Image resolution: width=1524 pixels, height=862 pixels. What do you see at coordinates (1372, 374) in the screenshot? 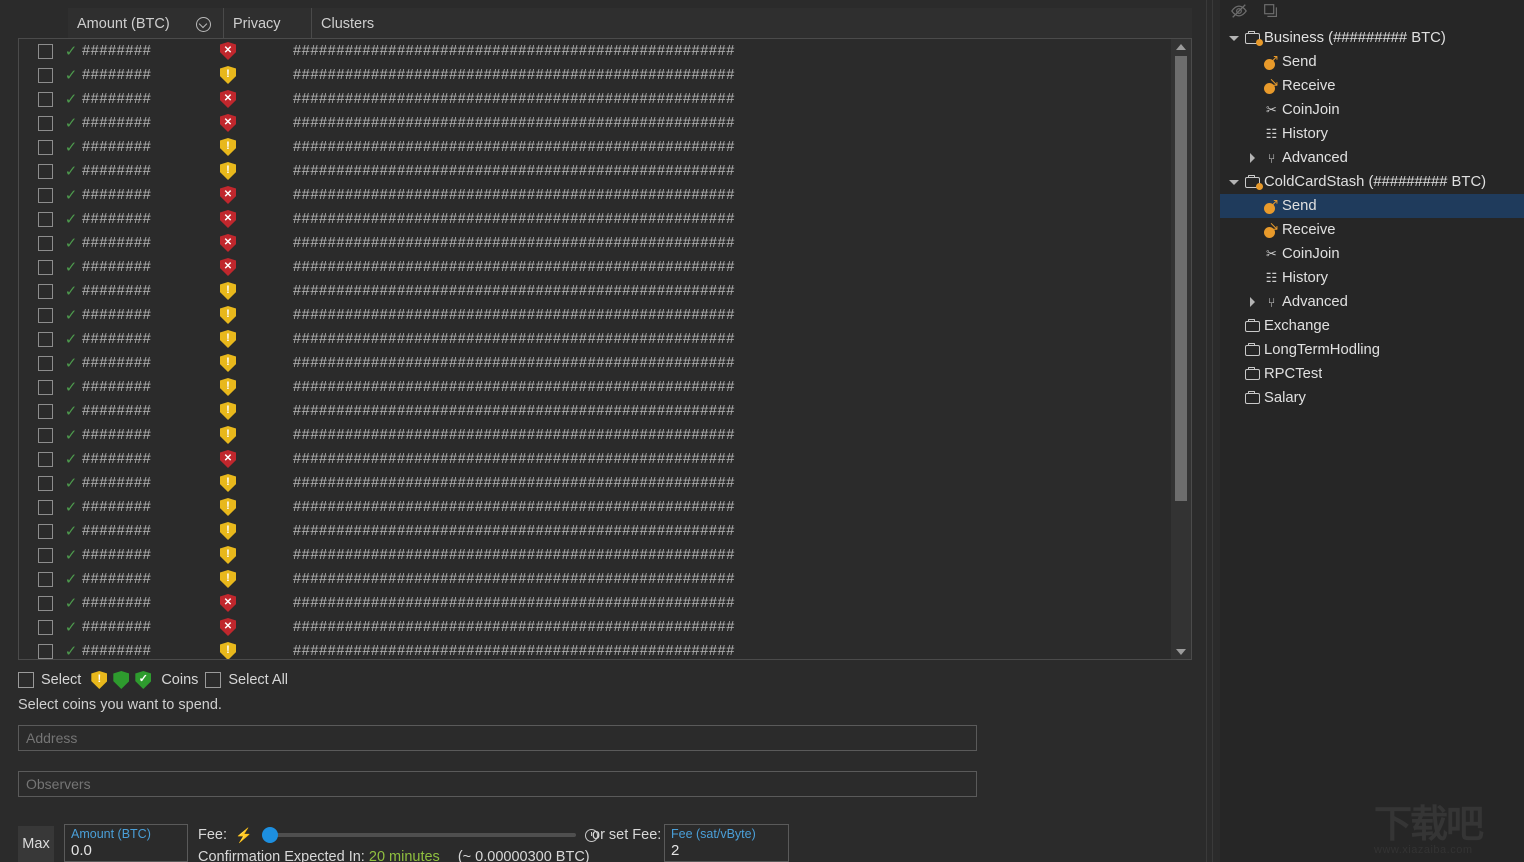
I see `sidebar-item-rpctest: RPCTest` at bounding box center [1372, 374].